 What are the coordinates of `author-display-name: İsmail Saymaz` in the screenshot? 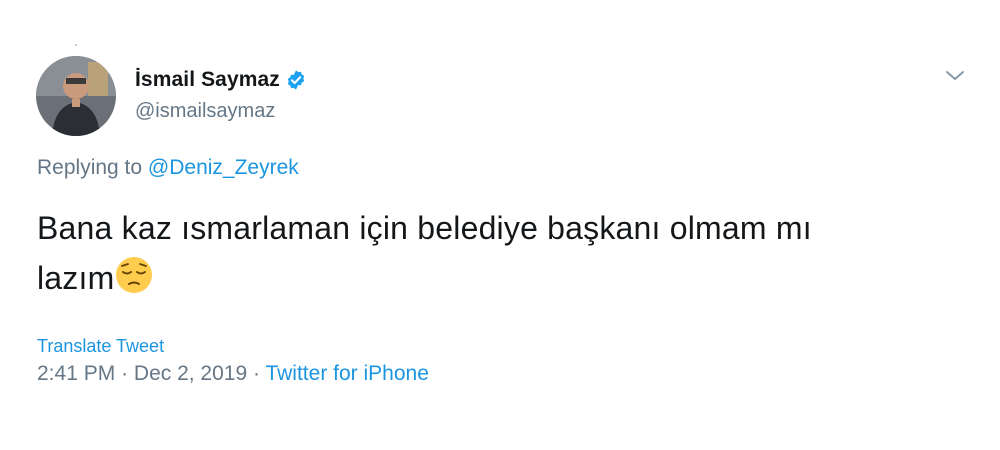 It's located at (207, 80).